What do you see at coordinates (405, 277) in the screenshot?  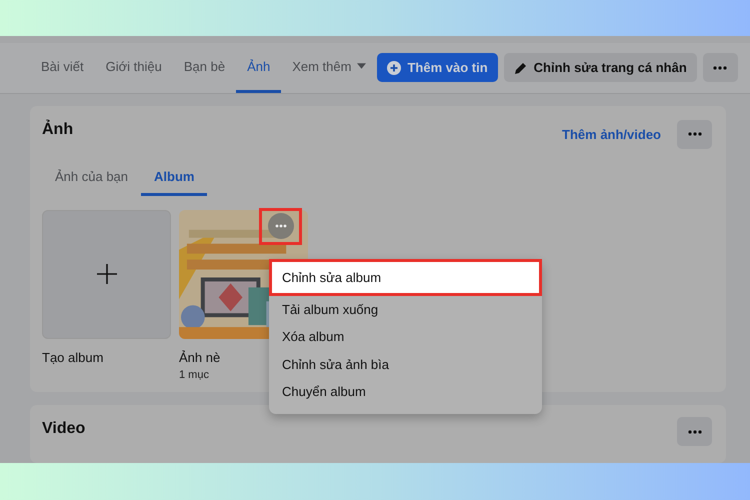 I see `menu-item: Chỉnh sửa album` at bounding box center [405, 277].